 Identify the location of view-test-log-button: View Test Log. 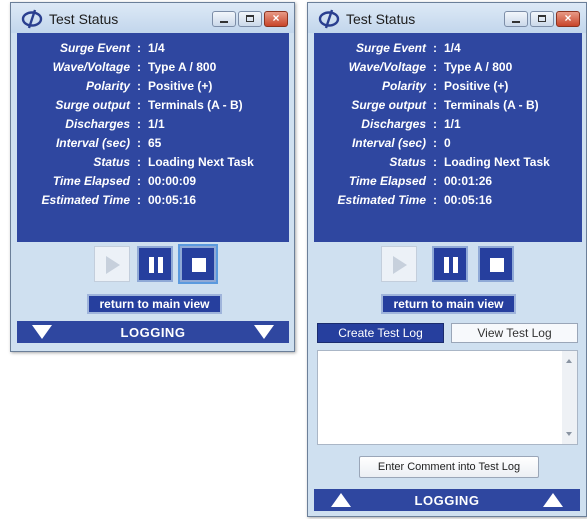
(514, 333).